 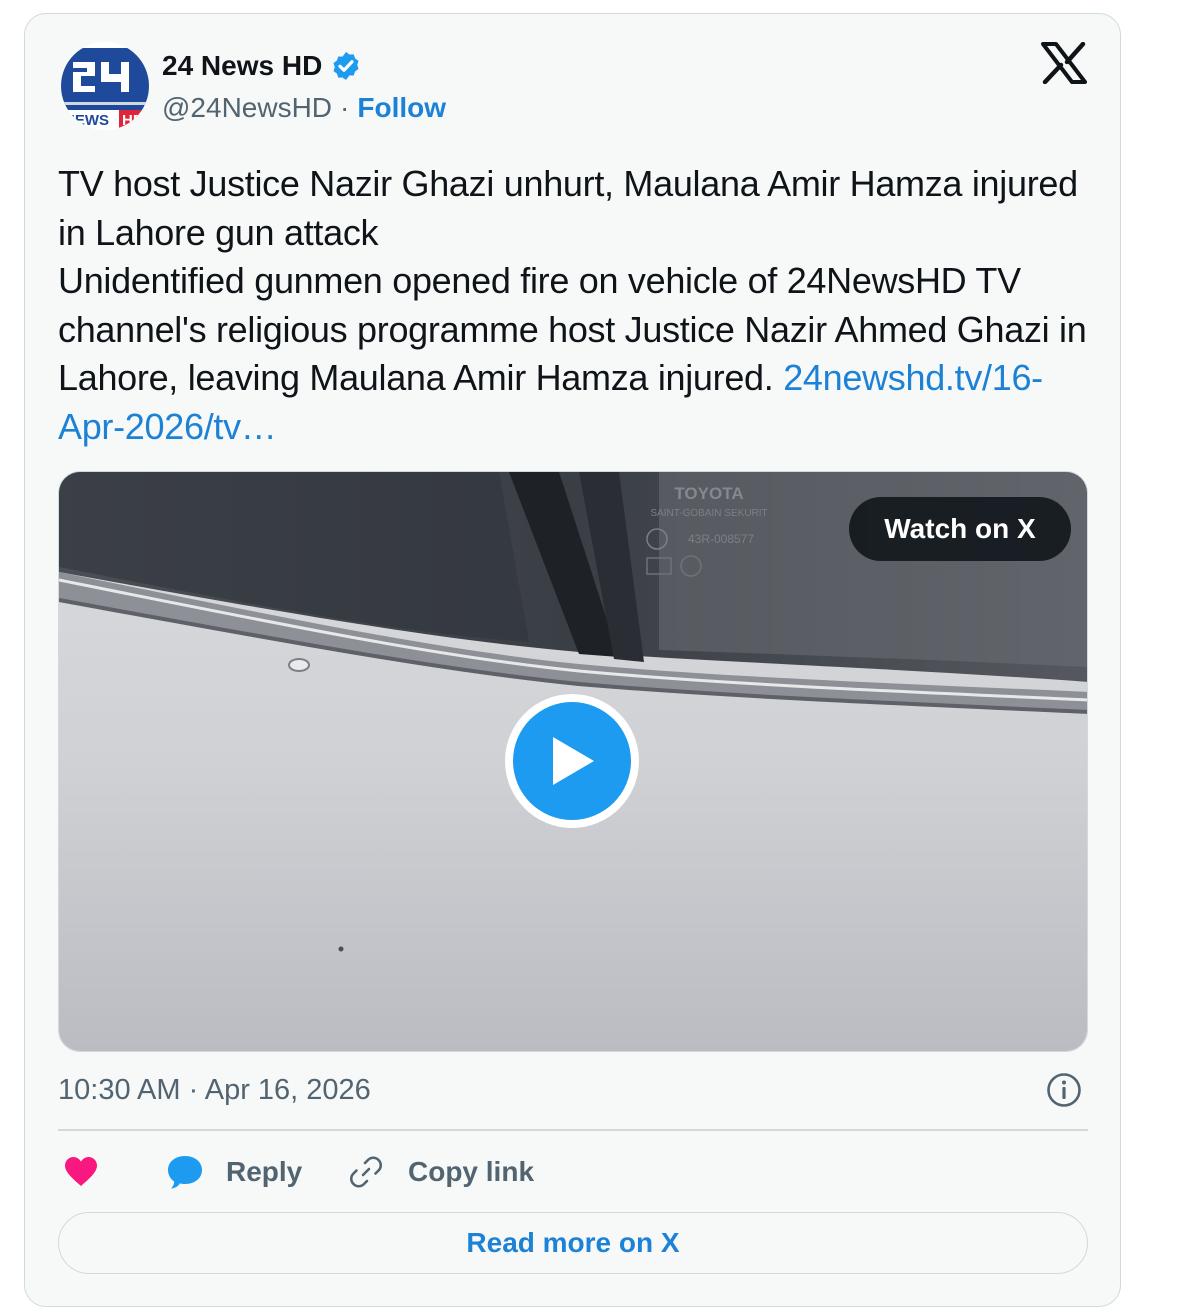 I want to click on tweet-timestamp: 10:30 AM · Apr 16, 2026, so click(x=214, y=1090).